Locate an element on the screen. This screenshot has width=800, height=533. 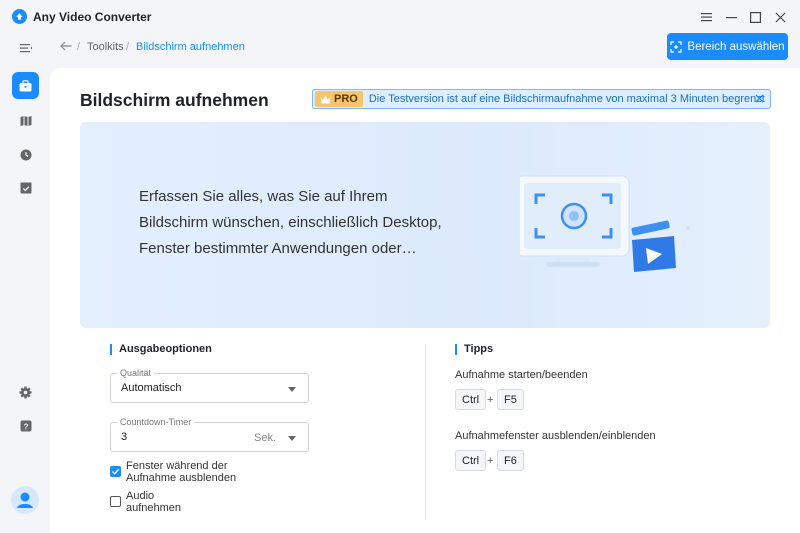
record-audio-label: Audio aufnehmen is located at coordinates (154, 502).